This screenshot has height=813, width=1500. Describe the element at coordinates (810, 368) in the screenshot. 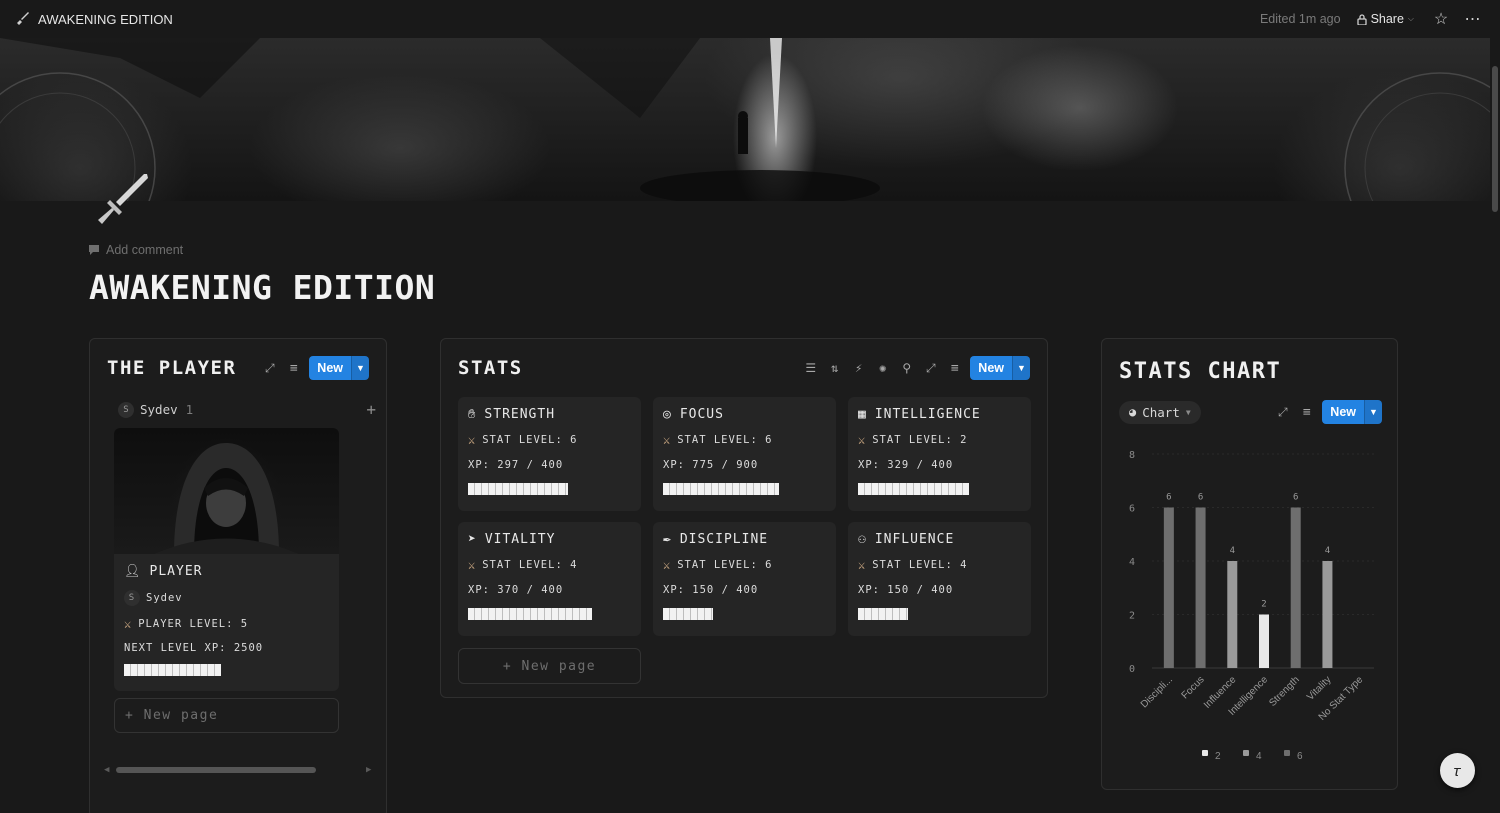

I see `filter-button: ☰` at that location.